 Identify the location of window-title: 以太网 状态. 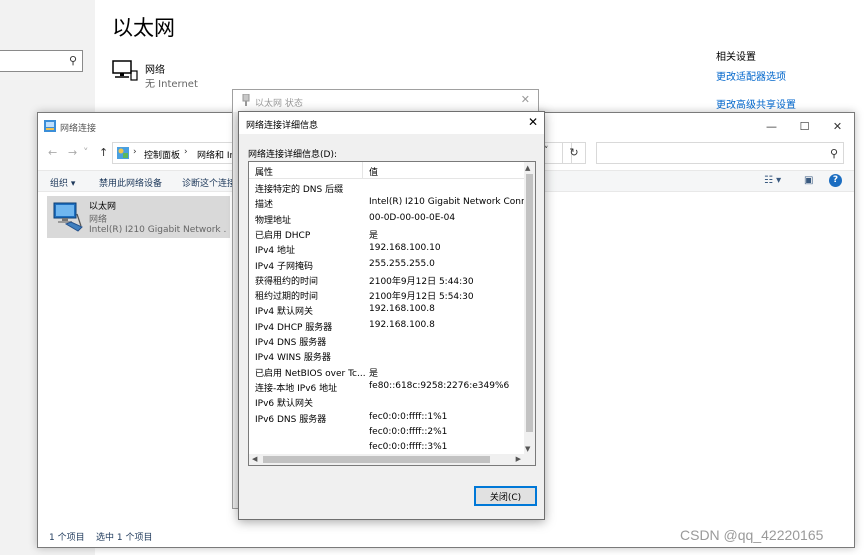
(279, 104).